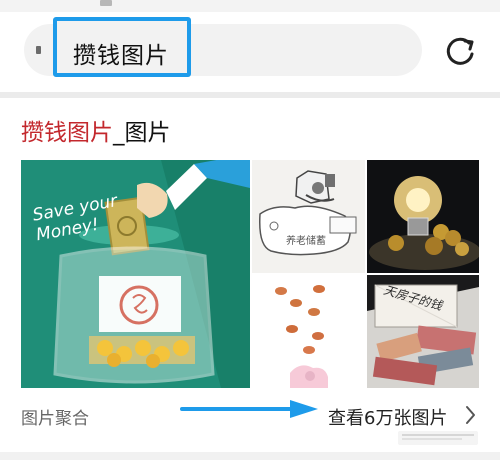 The image size is (500, 460). Describe the element at coordinates (250, 456) in the screenshot. I see `bottom-divider` at that location.